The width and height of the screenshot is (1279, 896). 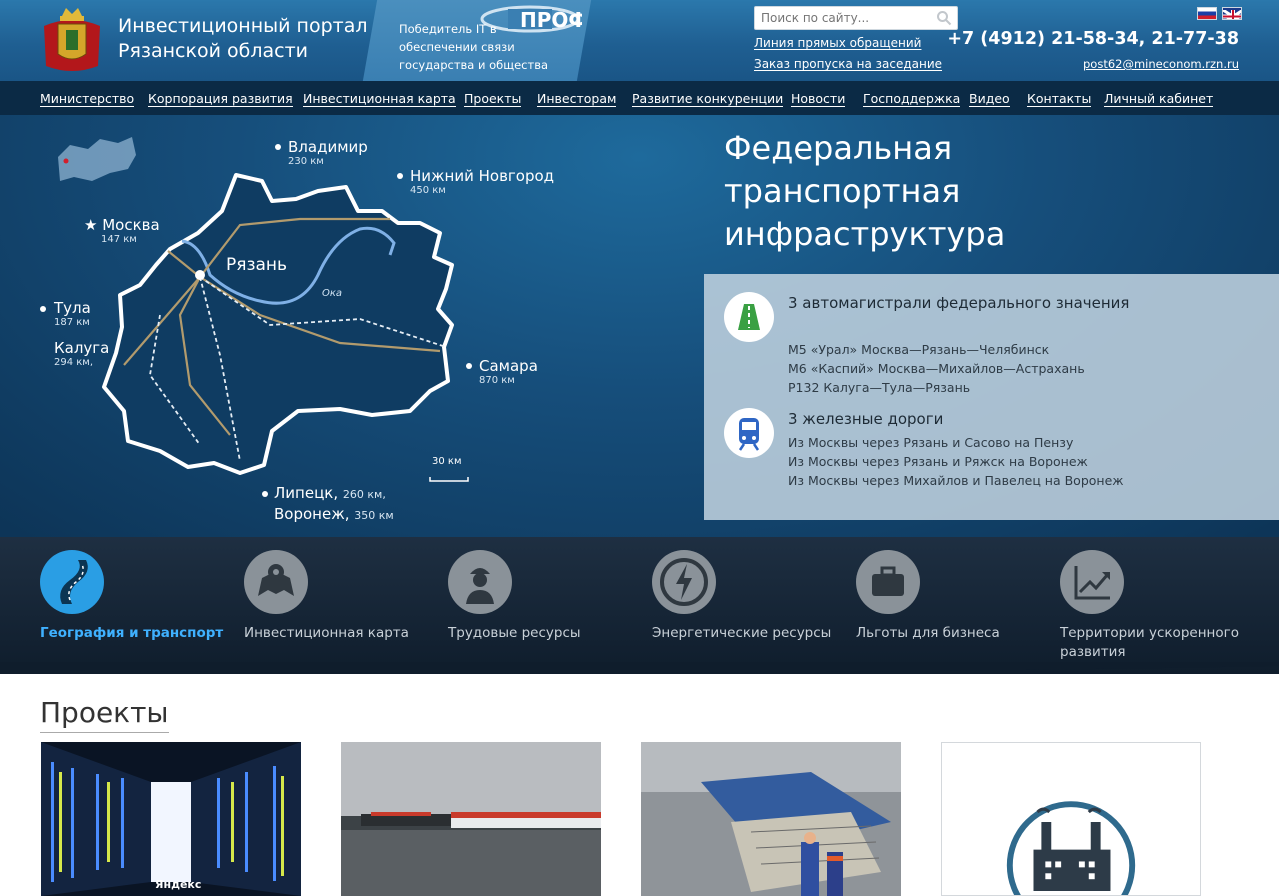 What do you see at coordinates (1149, 642) in the screenshot?
I see `category-label: Территории ускоренного развития` at bounding box center [1149, 642].